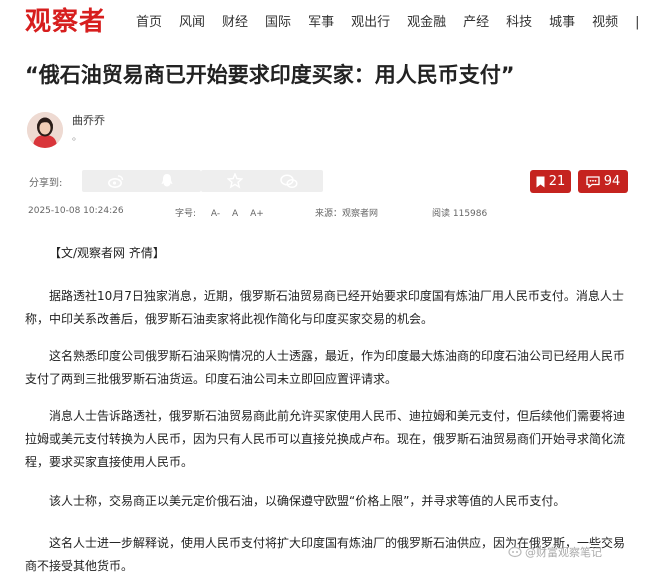  I want to click on nav-item-tech: 科技, so click(519, 23).